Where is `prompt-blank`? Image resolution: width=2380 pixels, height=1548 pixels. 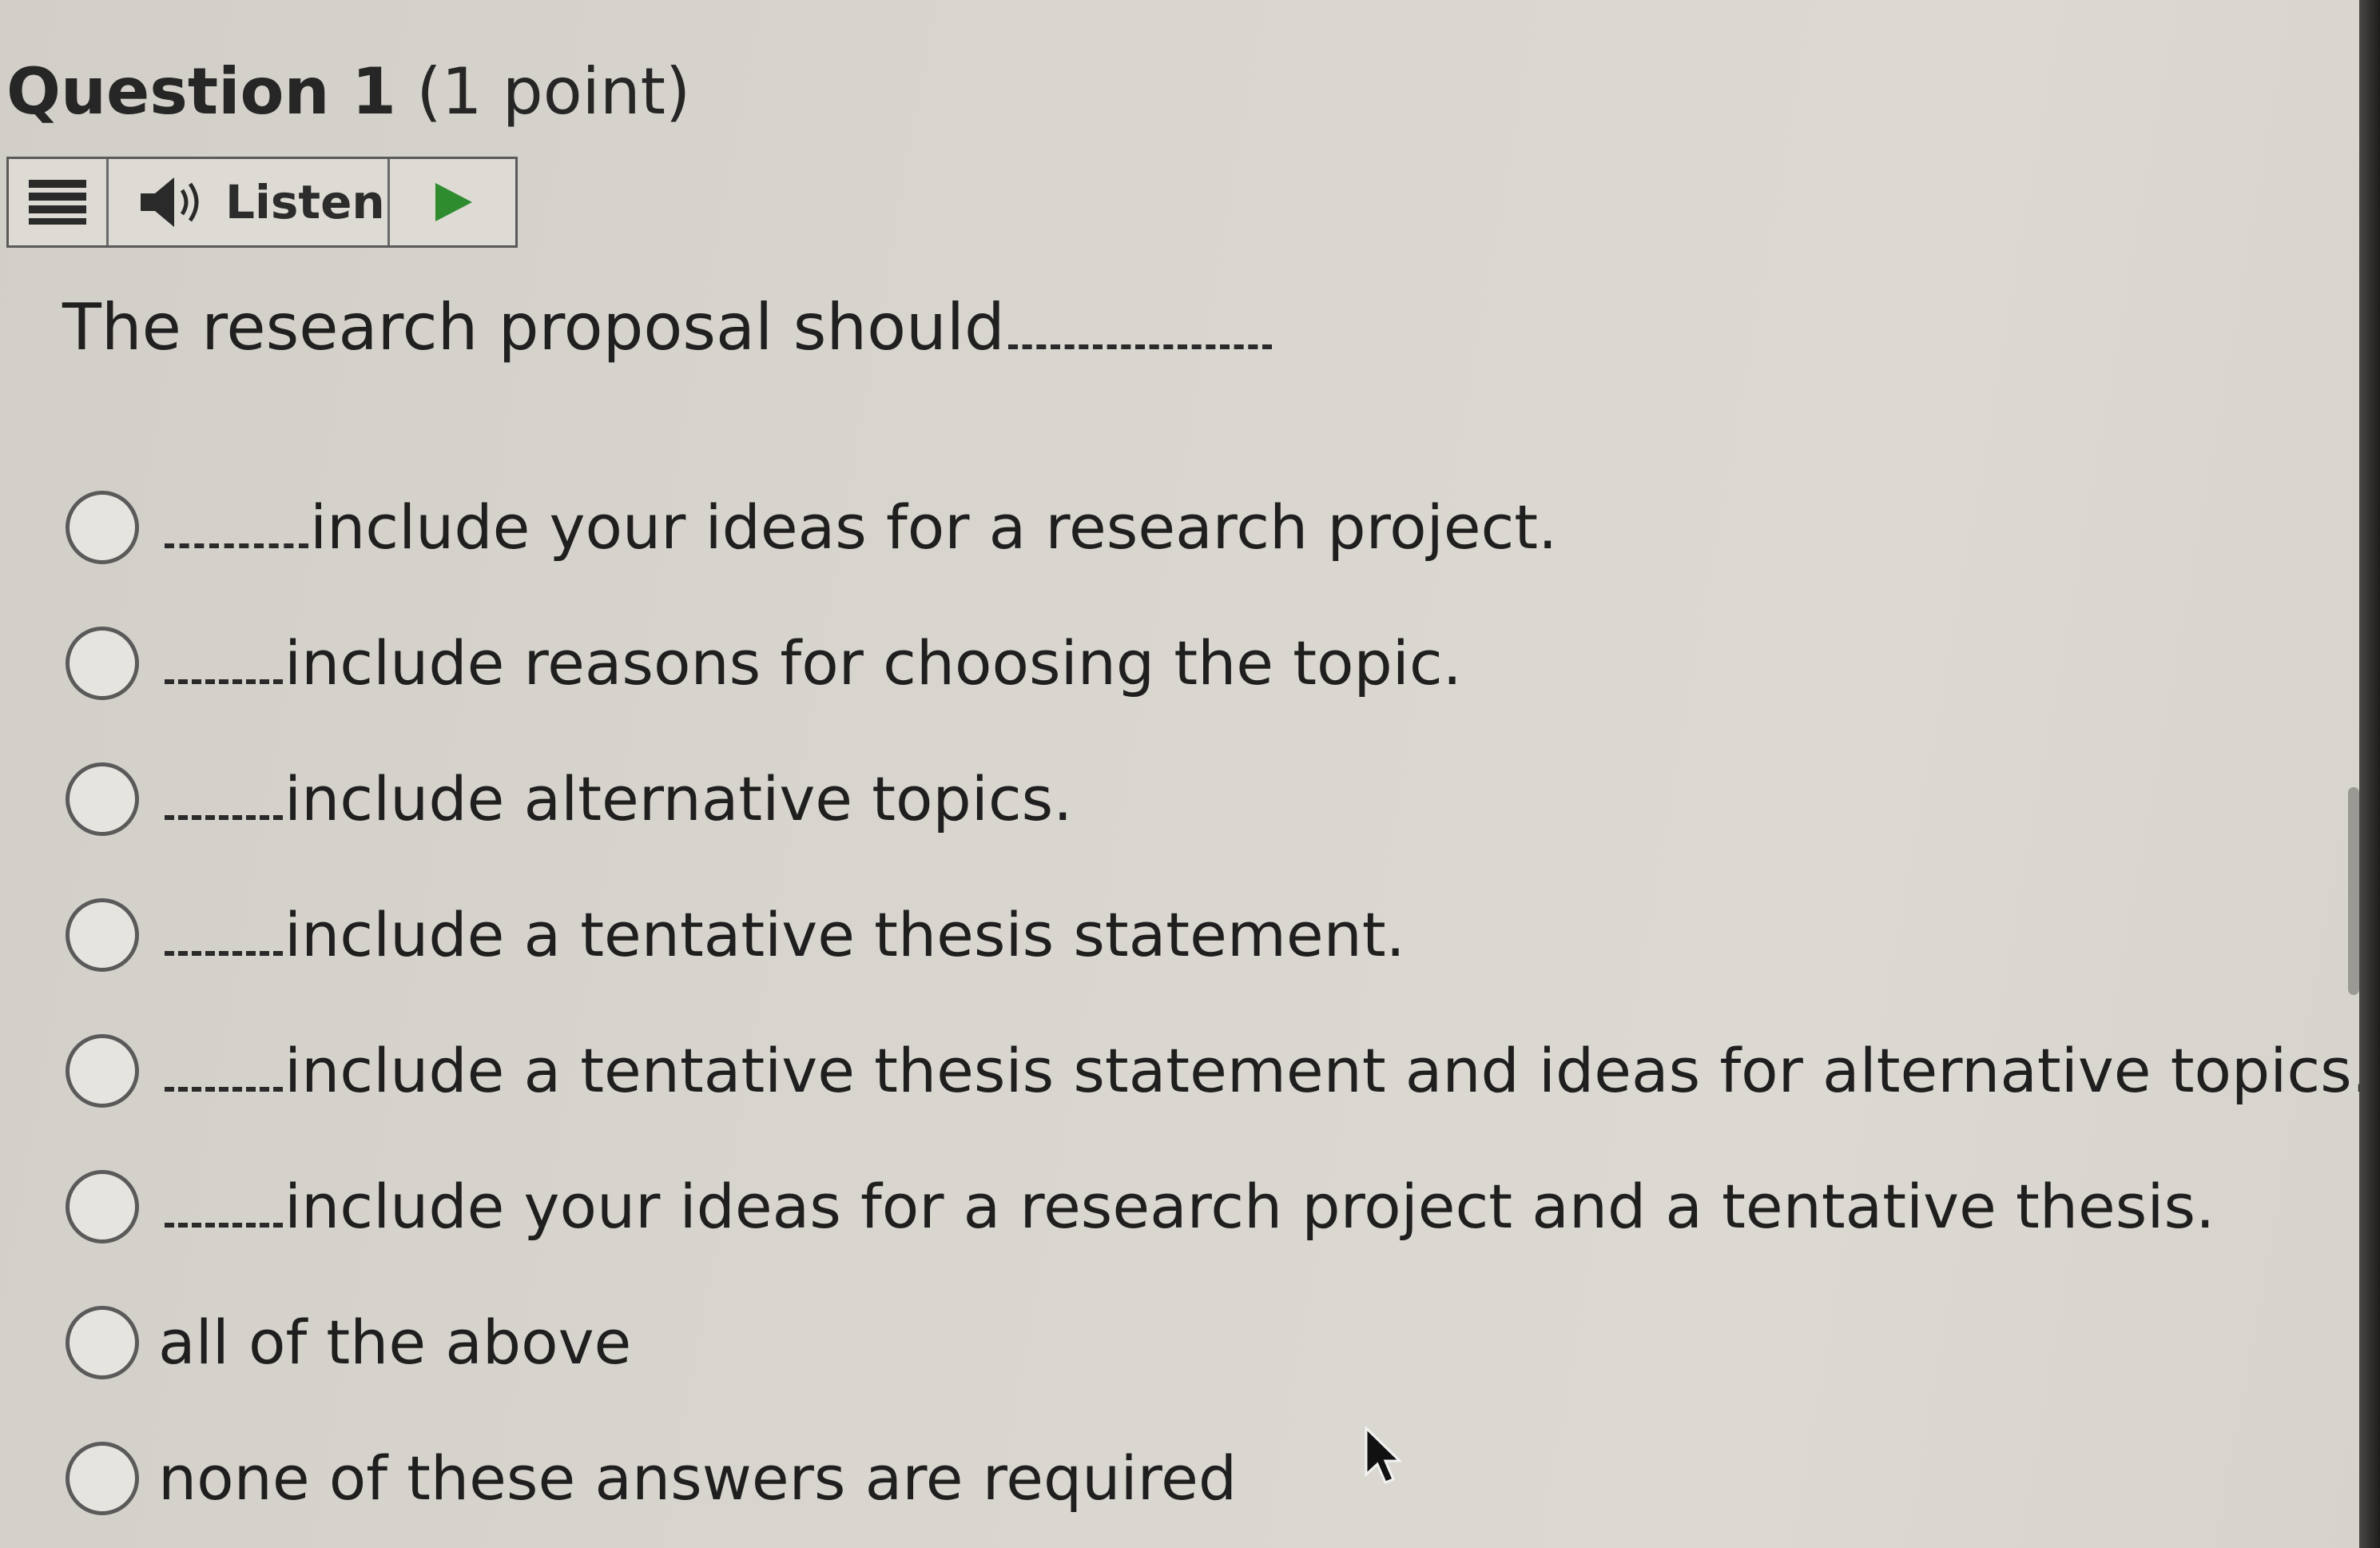 prompt-blank is located at coordinates (1139, 346).